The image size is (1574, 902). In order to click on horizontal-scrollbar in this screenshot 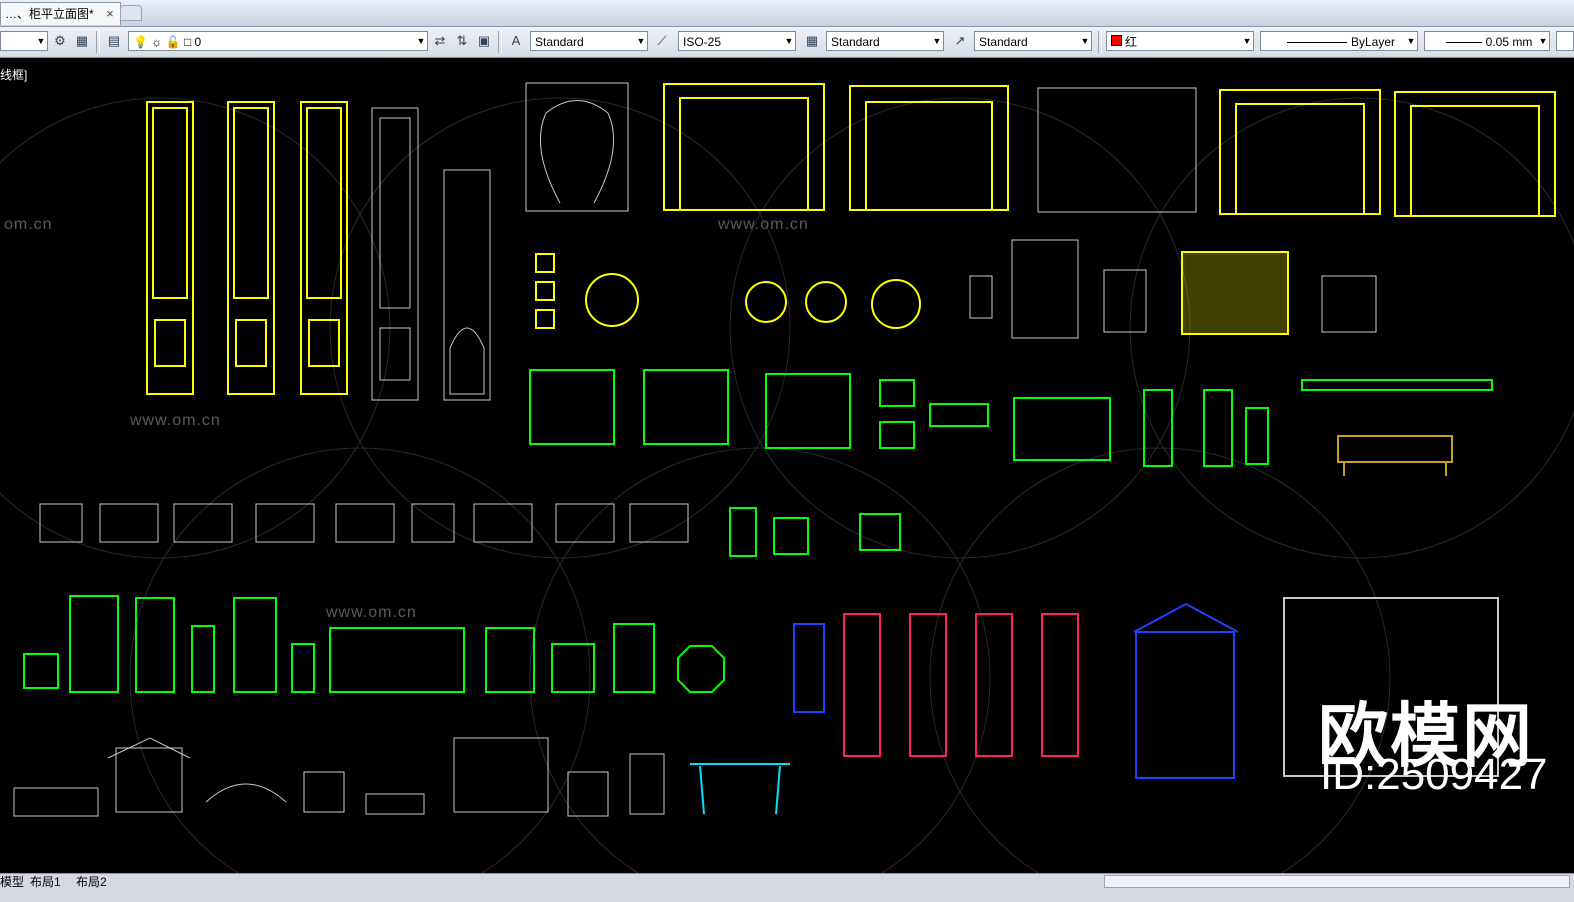, I will do `click(1337, 881)`.